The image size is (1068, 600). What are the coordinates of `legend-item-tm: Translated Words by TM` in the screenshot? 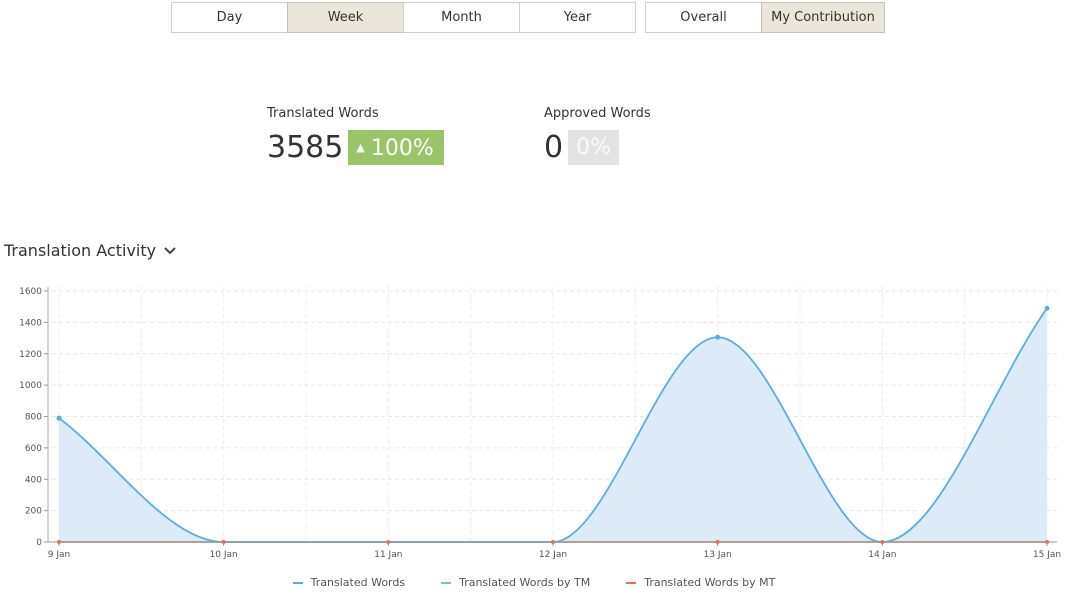 It's located at (515, 582).